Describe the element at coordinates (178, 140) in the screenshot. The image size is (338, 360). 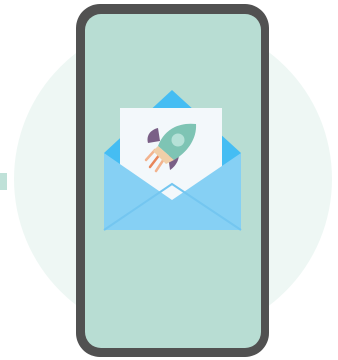
I see `rocket-window-icon` at that location.